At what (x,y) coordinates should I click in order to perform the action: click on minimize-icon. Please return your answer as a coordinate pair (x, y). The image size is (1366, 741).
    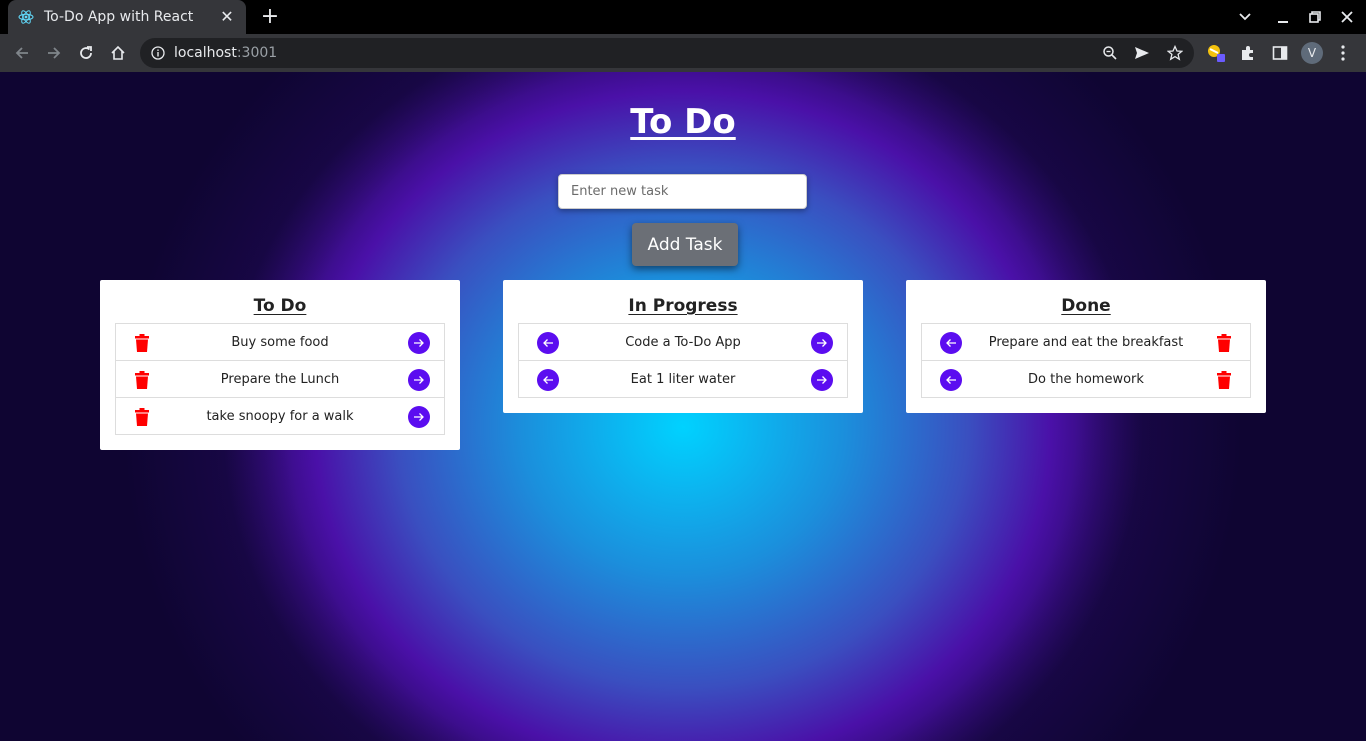
    Looking at the image, I should click on (1283, 17).